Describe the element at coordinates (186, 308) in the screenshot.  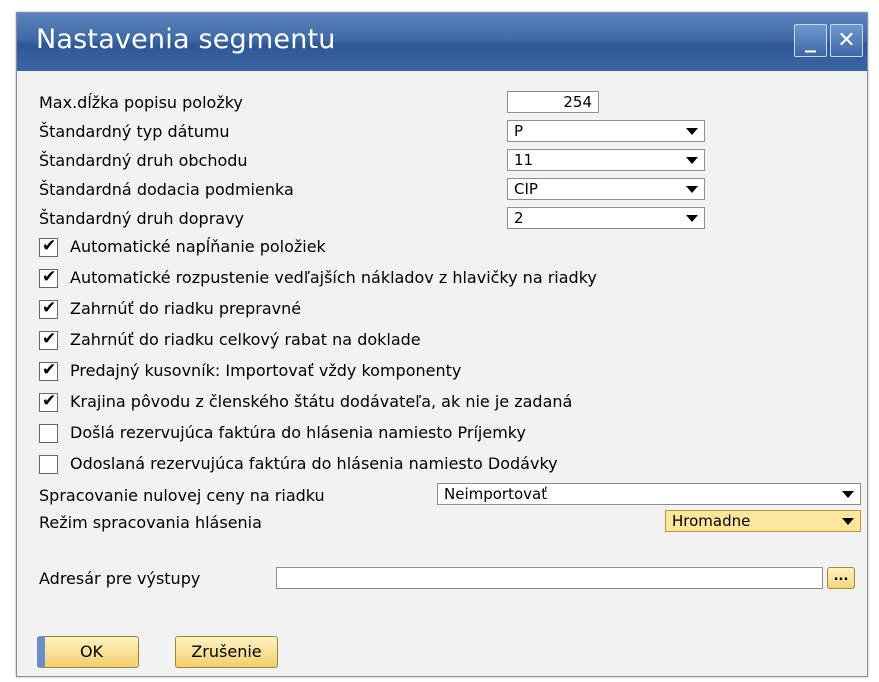
I see `checkbox-label: Zahrnúť do riadku prepravné` at that location.